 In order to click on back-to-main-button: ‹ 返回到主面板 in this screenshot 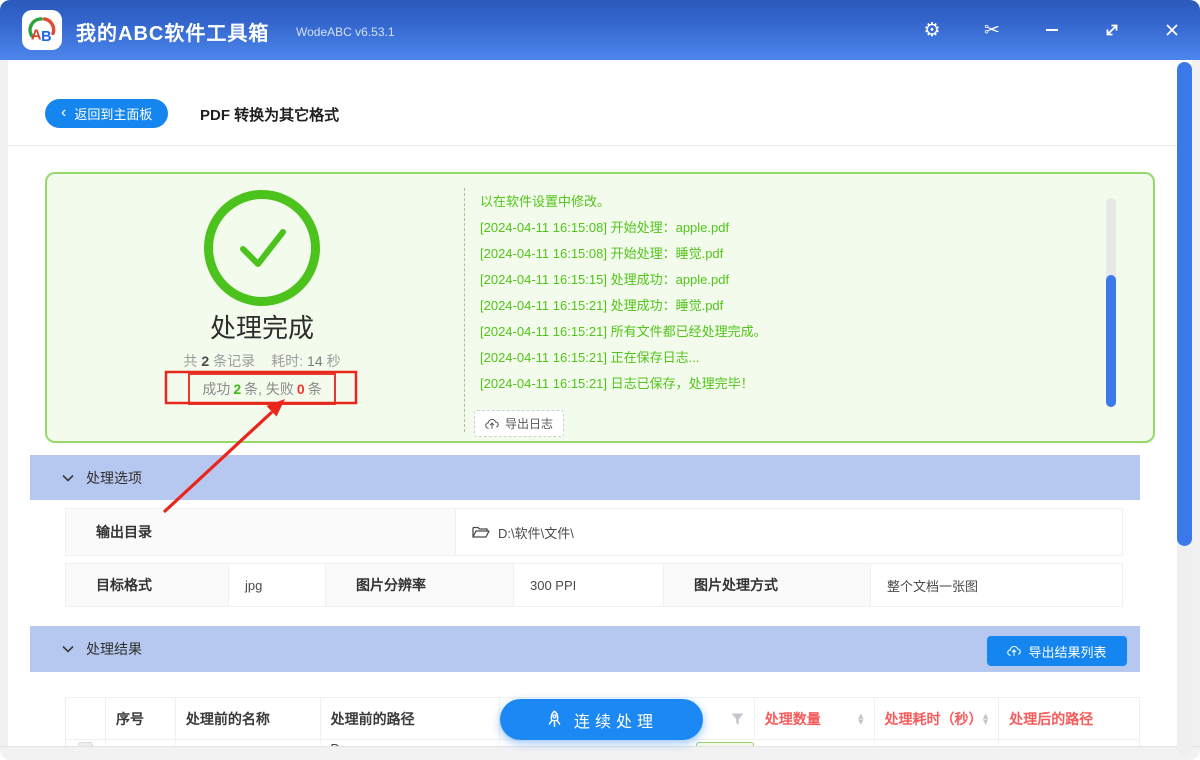, I will do `click(107, 113)`.